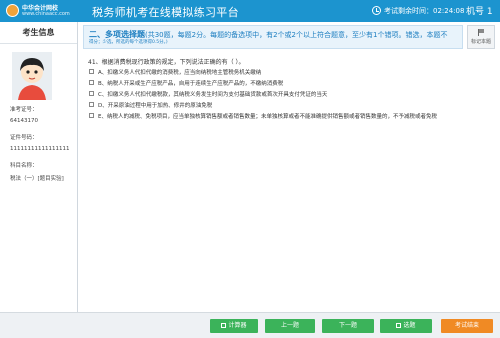  I want to click on question-stem: 41、根据消费税现行政策的规定，下列说法正确的有（ ）。, so click(166, 62).